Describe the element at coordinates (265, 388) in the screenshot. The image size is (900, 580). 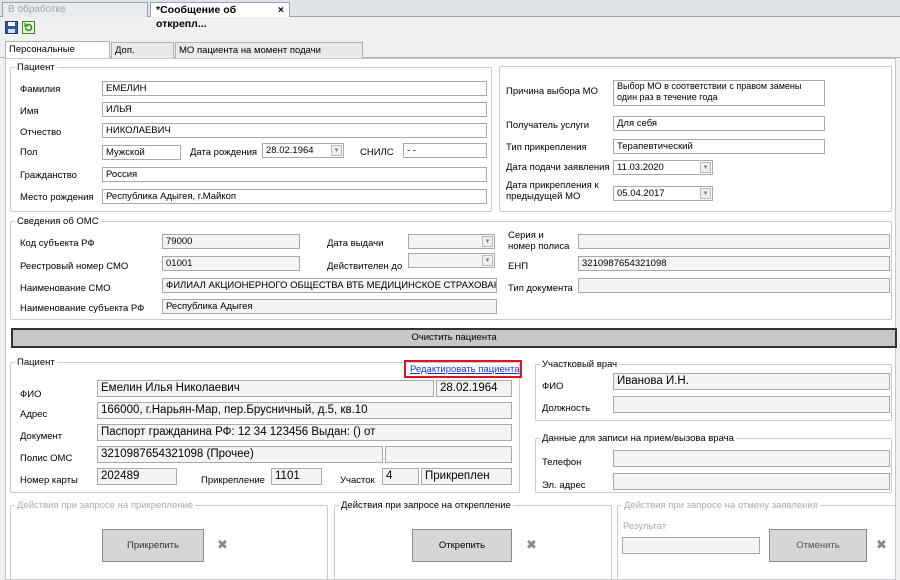
I see `fio-field: Емелин Илья Николаевич` at that location.